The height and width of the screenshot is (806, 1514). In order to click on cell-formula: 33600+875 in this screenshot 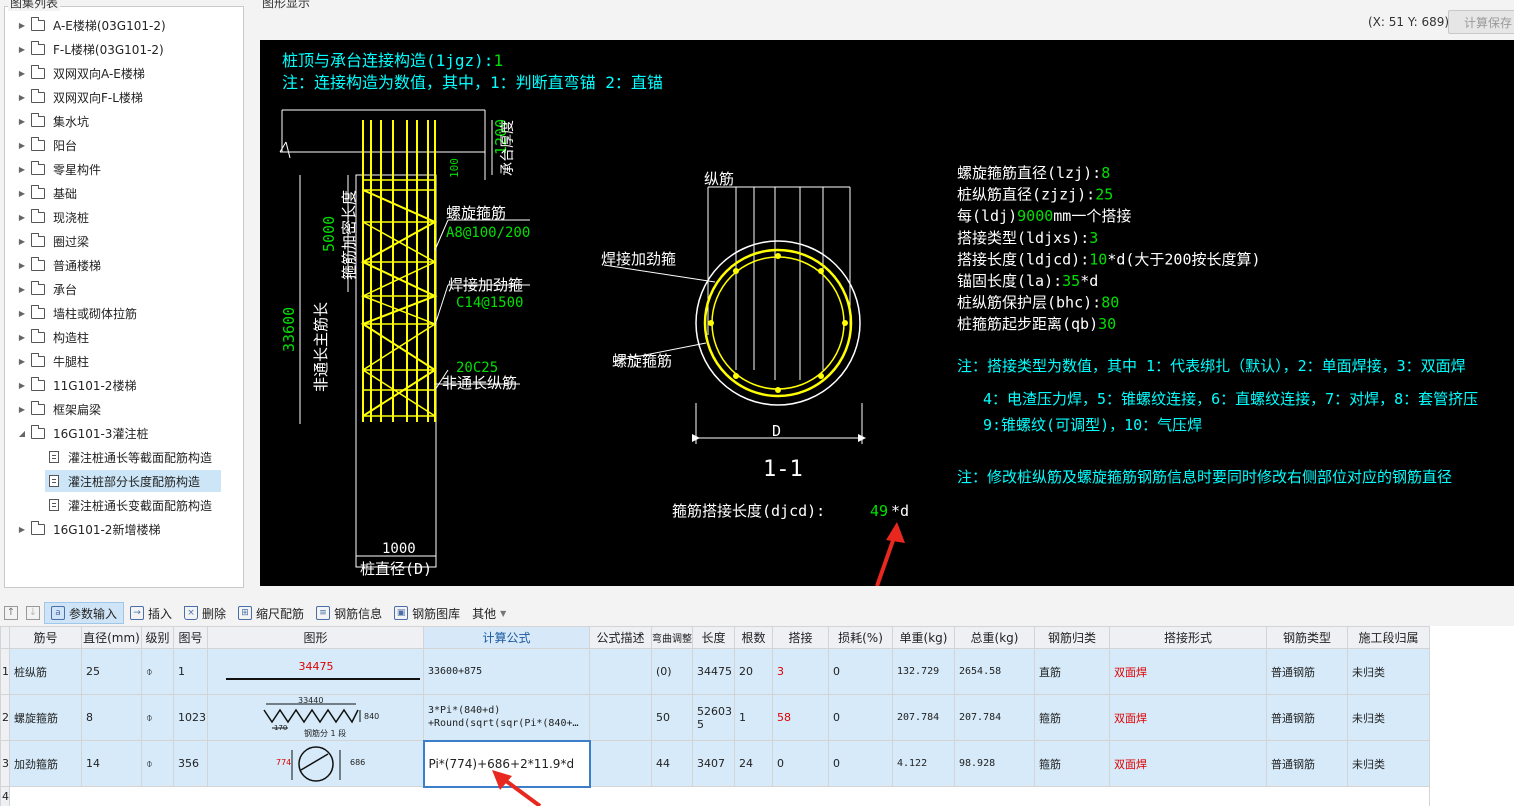, I will do `click(506, 671)`.